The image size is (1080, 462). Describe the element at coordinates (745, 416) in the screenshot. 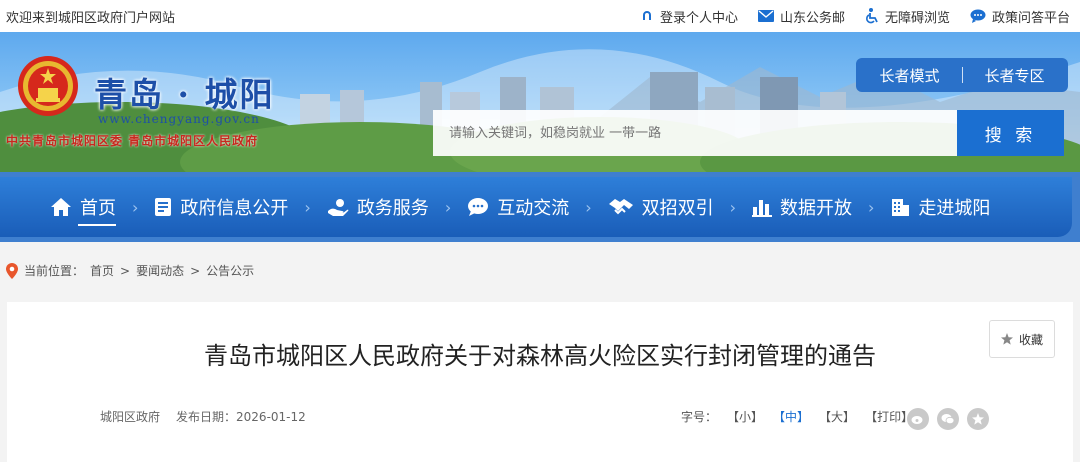

I see `font-small-button: 【小】` at that location.